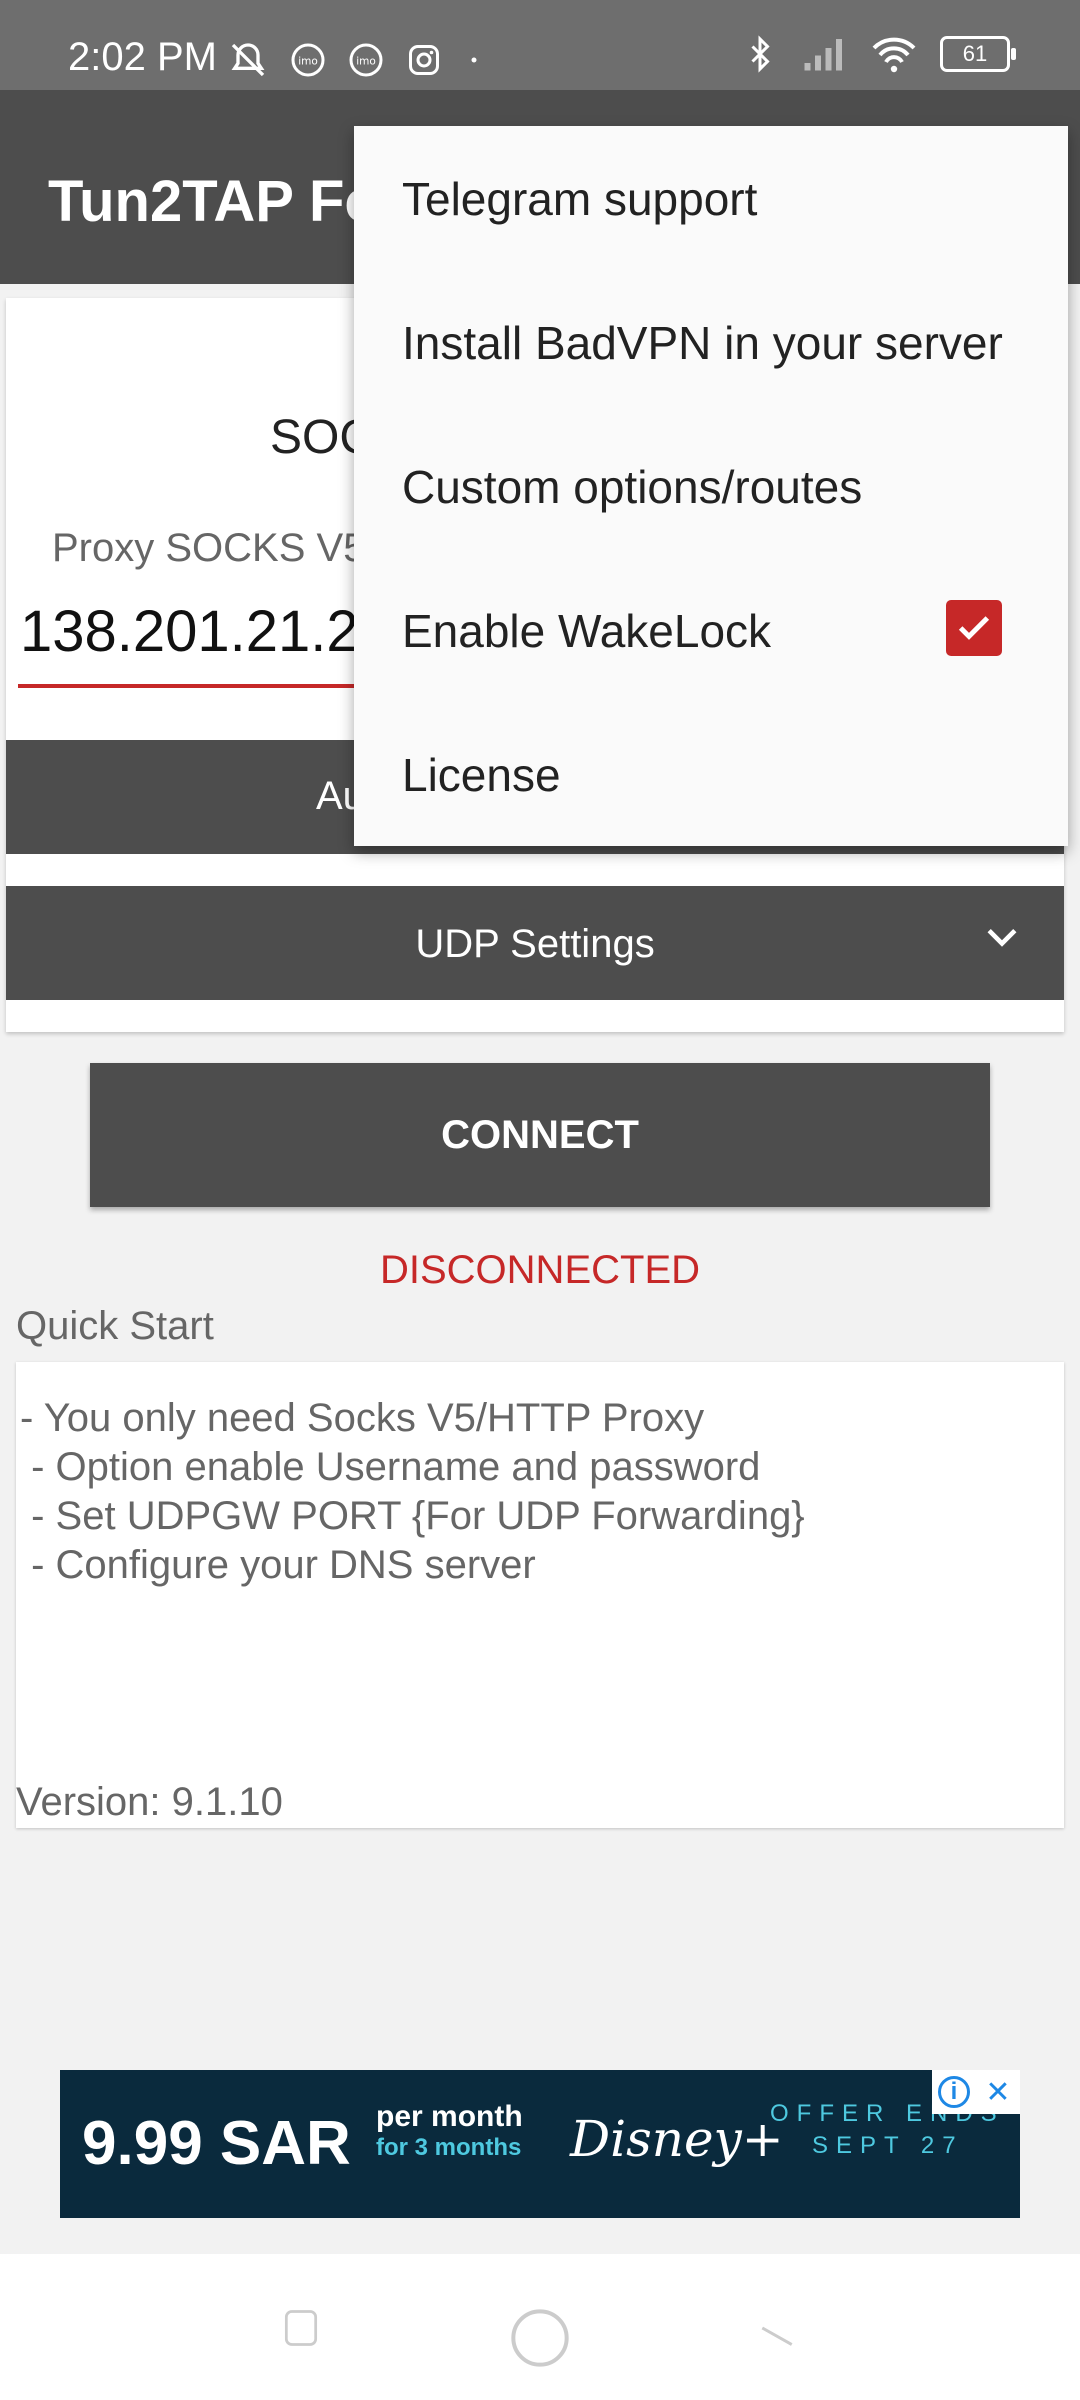 This screenshot has height=2400, width=1080. What do you see at coordinates (823, 55) in the screenshot?
I see `signal-icon` at bounding box center [823, 55].